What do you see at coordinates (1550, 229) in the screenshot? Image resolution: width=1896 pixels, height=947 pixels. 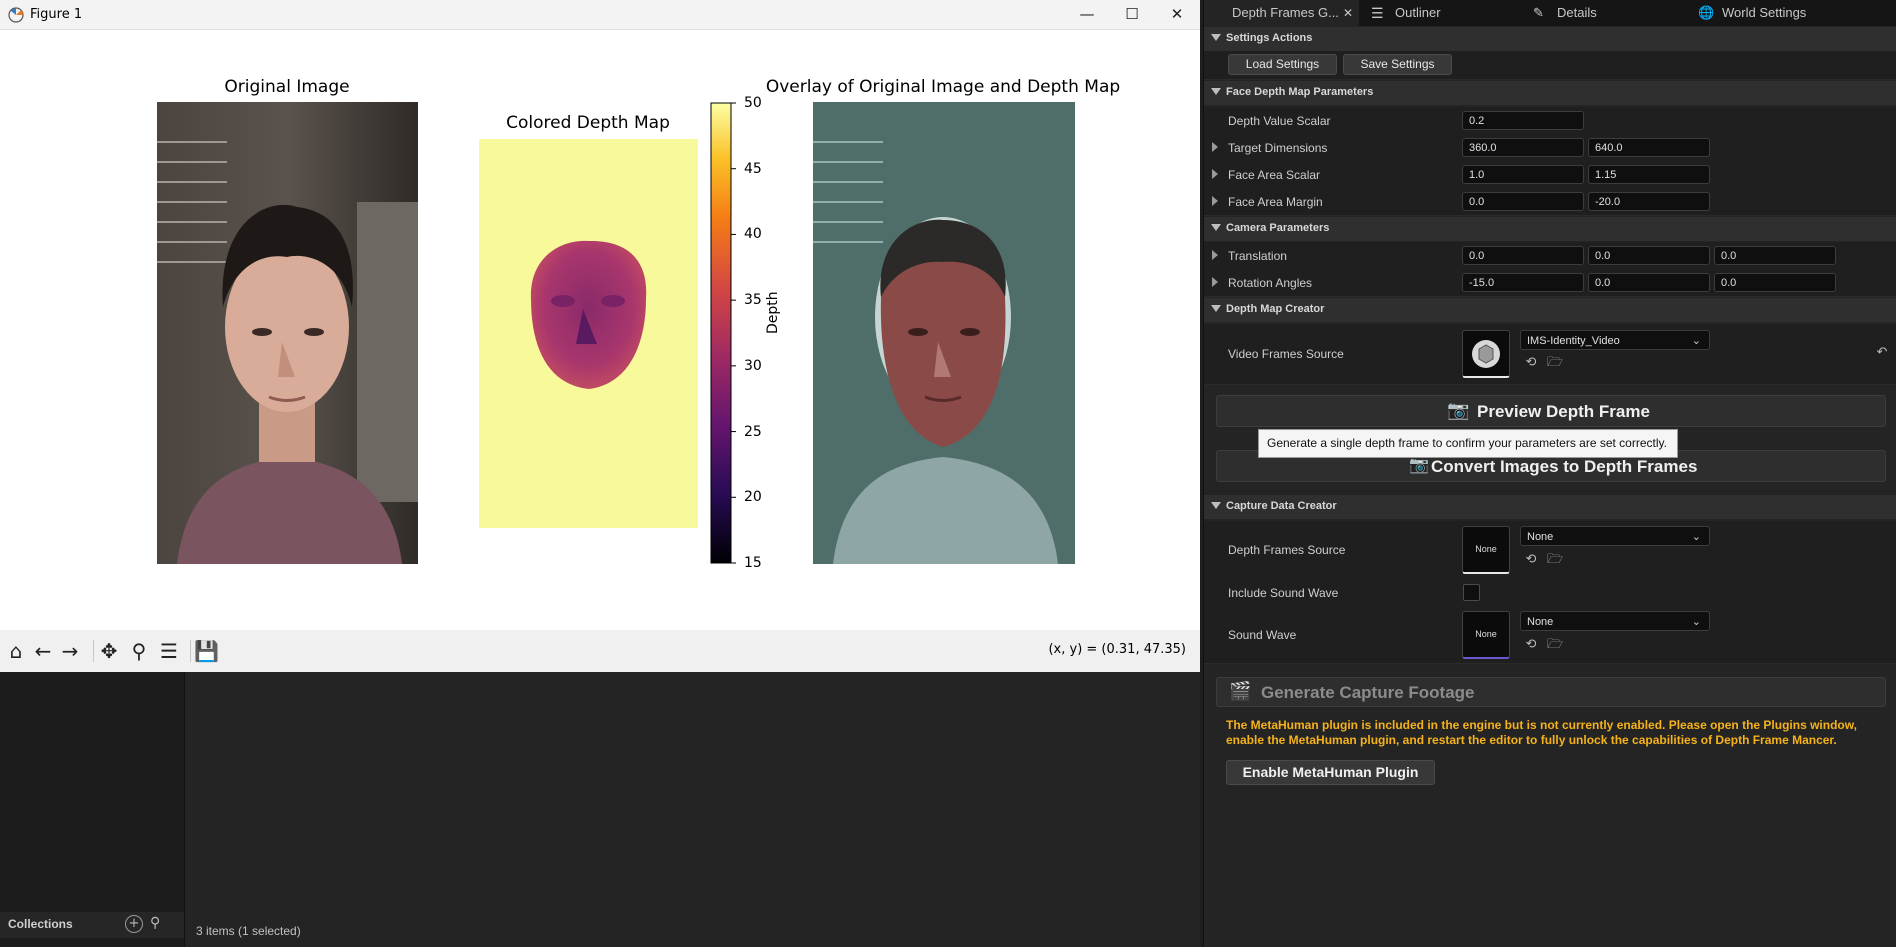 I see `section-camera: Camera Parameters` at bounding box center [1550, 229].